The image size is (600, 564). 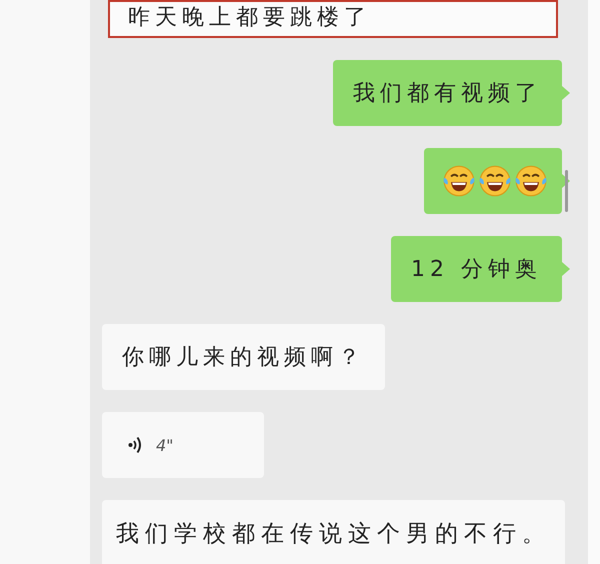 What do you see at coordinates (333, 532) in the screenshot?
I see `message-bubble: 我们学校都在传说这个男的不行。` at bounding box center [333, 532].